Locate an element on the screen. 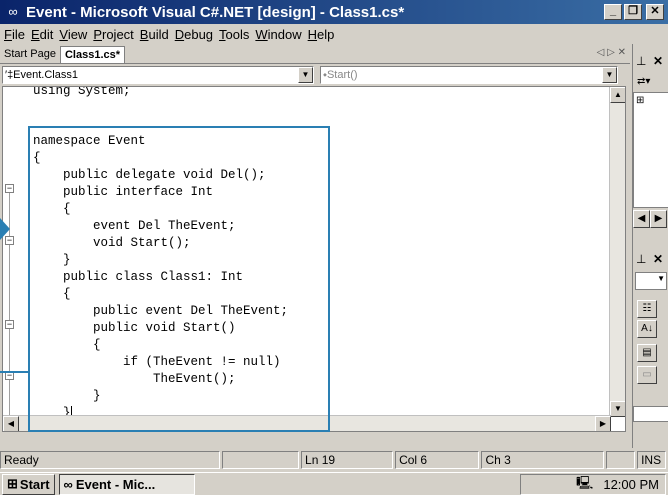  status-spacer is located at coordinates (621, 460).